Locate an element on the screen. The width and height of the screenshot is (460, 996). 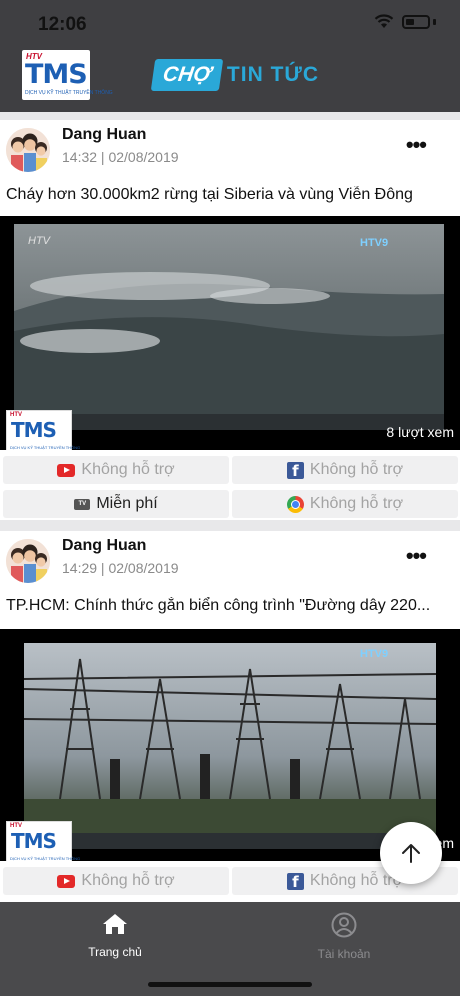
tv-share-button: TV Miễn phí is located at coordinates (116, 504).